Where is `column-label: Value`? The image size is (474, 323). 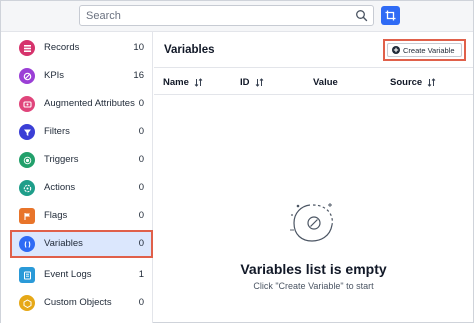 column-label: Value is located at coordinates (325, 82).